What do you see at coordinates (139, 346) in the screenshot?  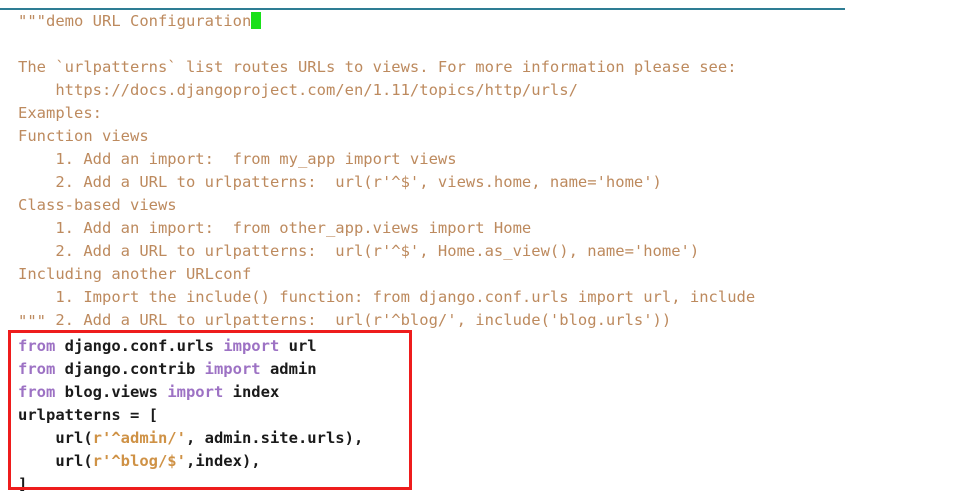 I see `module-path: django.conf.urls` at bounding box center [139, 346].